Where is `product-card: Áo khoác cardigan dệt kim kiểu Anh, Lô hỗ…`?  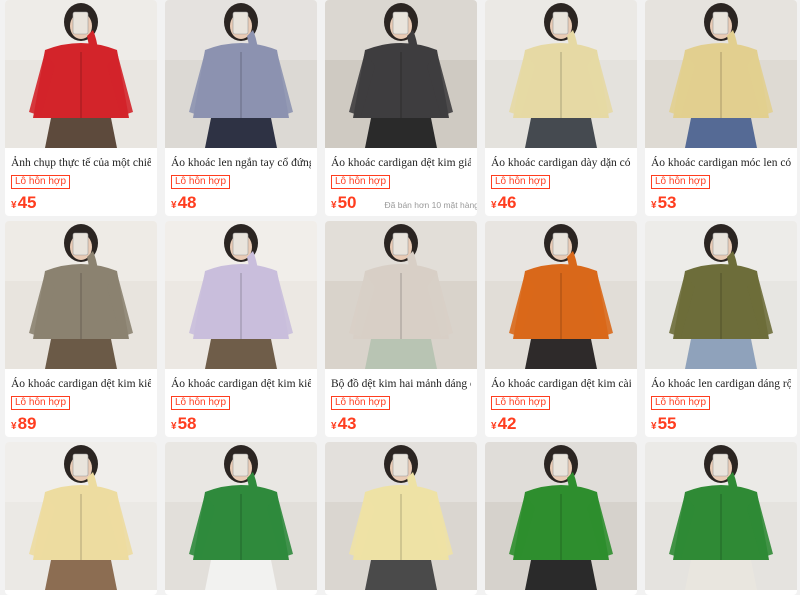 product-card: Áo khoác cardigan dệt kim kiểu Anh, Lô hỗ… is located at coordinates (81, 329).